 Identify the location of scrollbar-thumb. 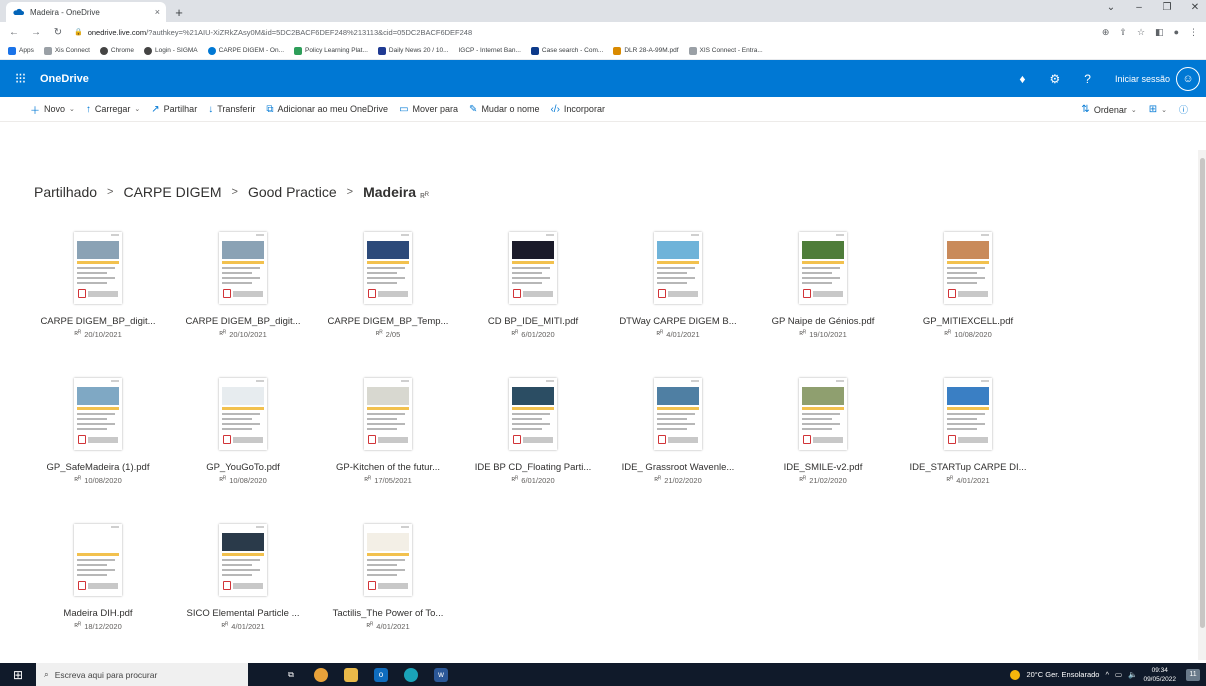
(1202, 393).